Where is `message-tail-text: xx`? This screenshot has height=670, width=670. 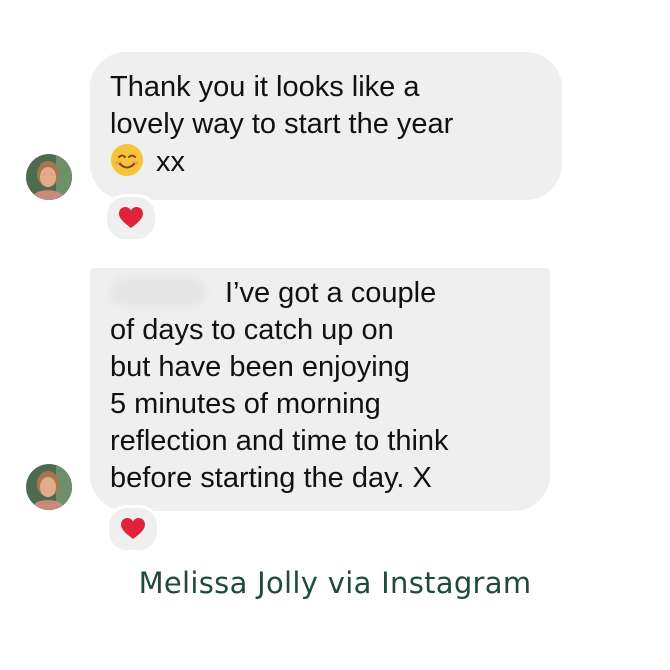 message-tail-text: xx is located at coordinates (170, 162).